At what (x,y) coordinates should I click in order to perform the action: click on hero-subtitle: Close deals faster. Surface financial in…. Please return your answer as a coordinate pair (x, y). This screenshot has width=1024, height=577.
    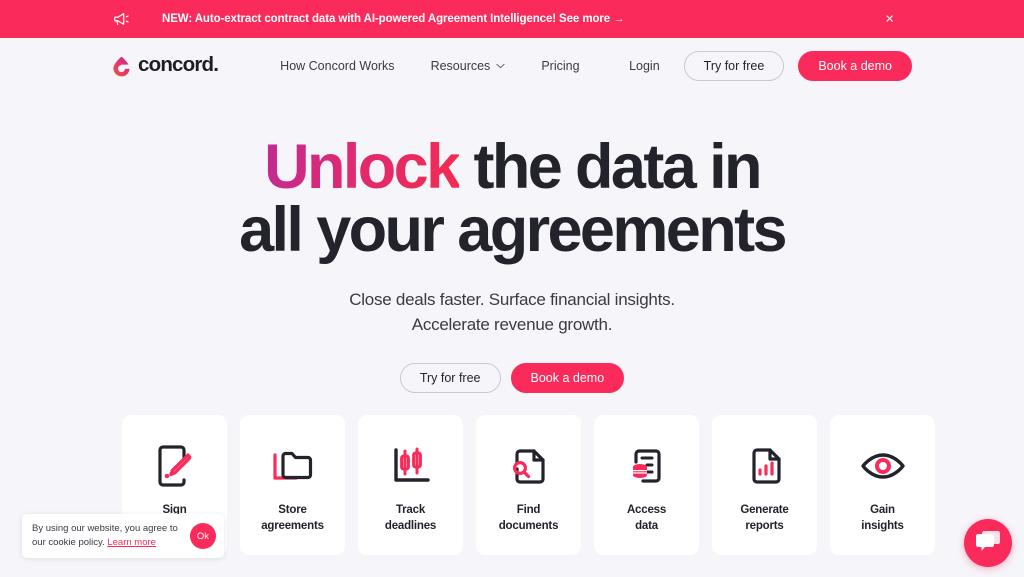
    Looking at the image, I should click on (512, 312).